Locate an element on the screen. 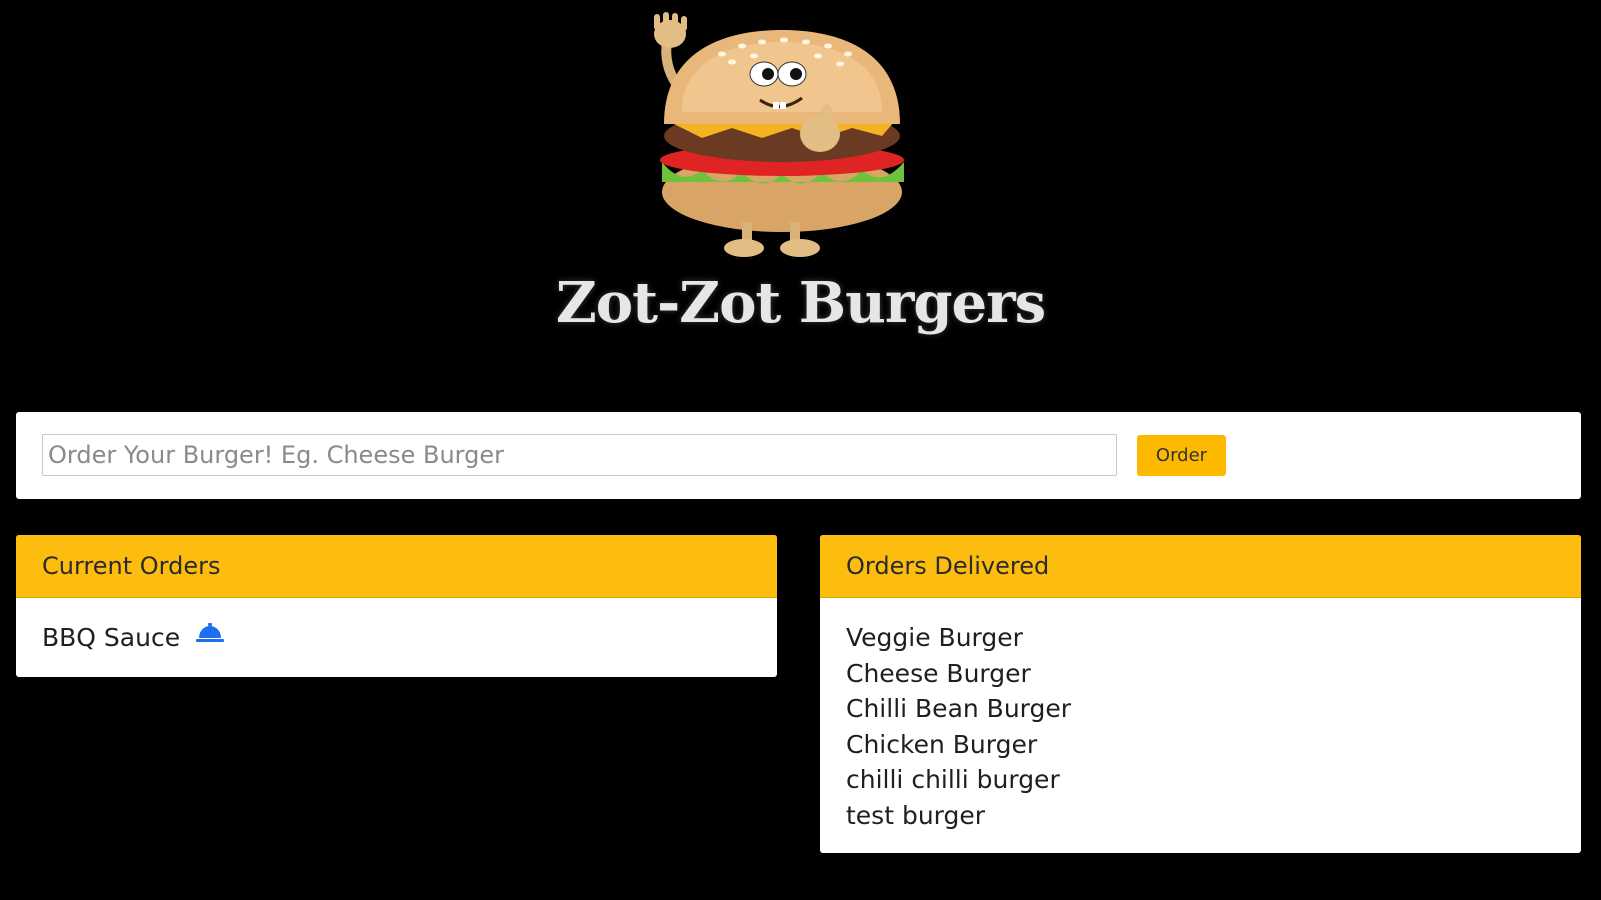  delivered-order-item: Chilli Bean Burger is located at coordinates (959, 708).